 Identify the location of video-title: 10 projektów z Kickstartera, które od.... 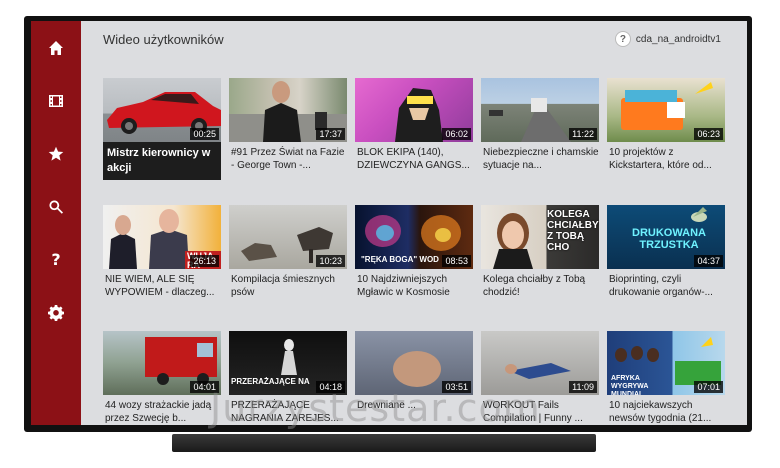
(660, 159).